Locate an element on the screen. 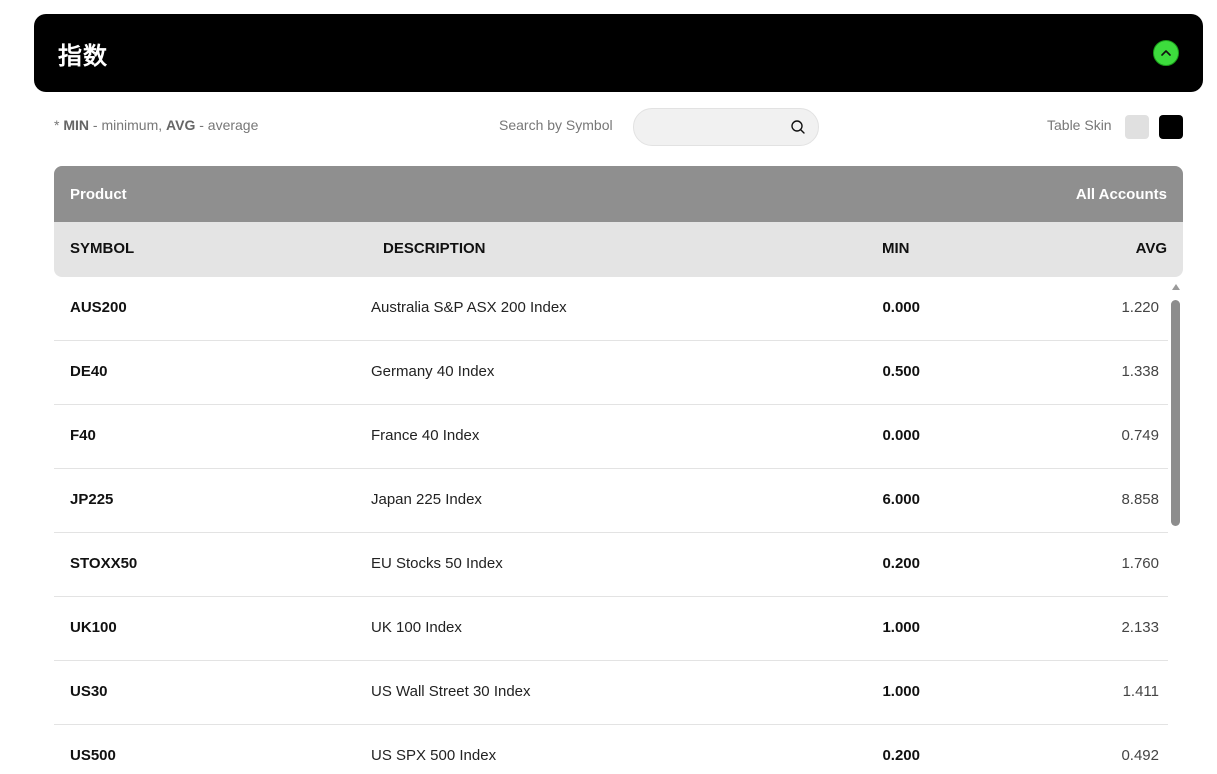 The height and width of the screenshot is (774, 1217). section-title: 指数 is located at coordinates (83, 56).